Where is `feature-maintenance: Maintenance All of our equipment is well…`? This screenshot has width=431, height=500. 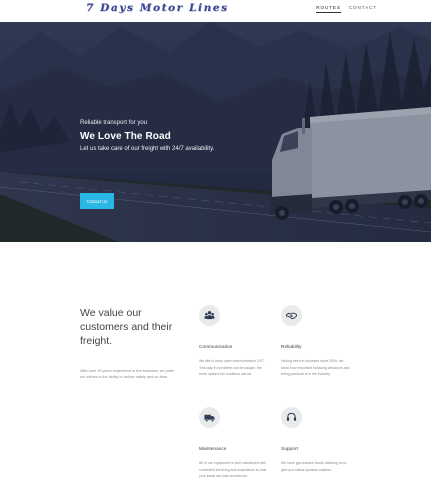
feature-maintenance: Maintenance All of our equipment is well… is located at coordinates (234, 443).